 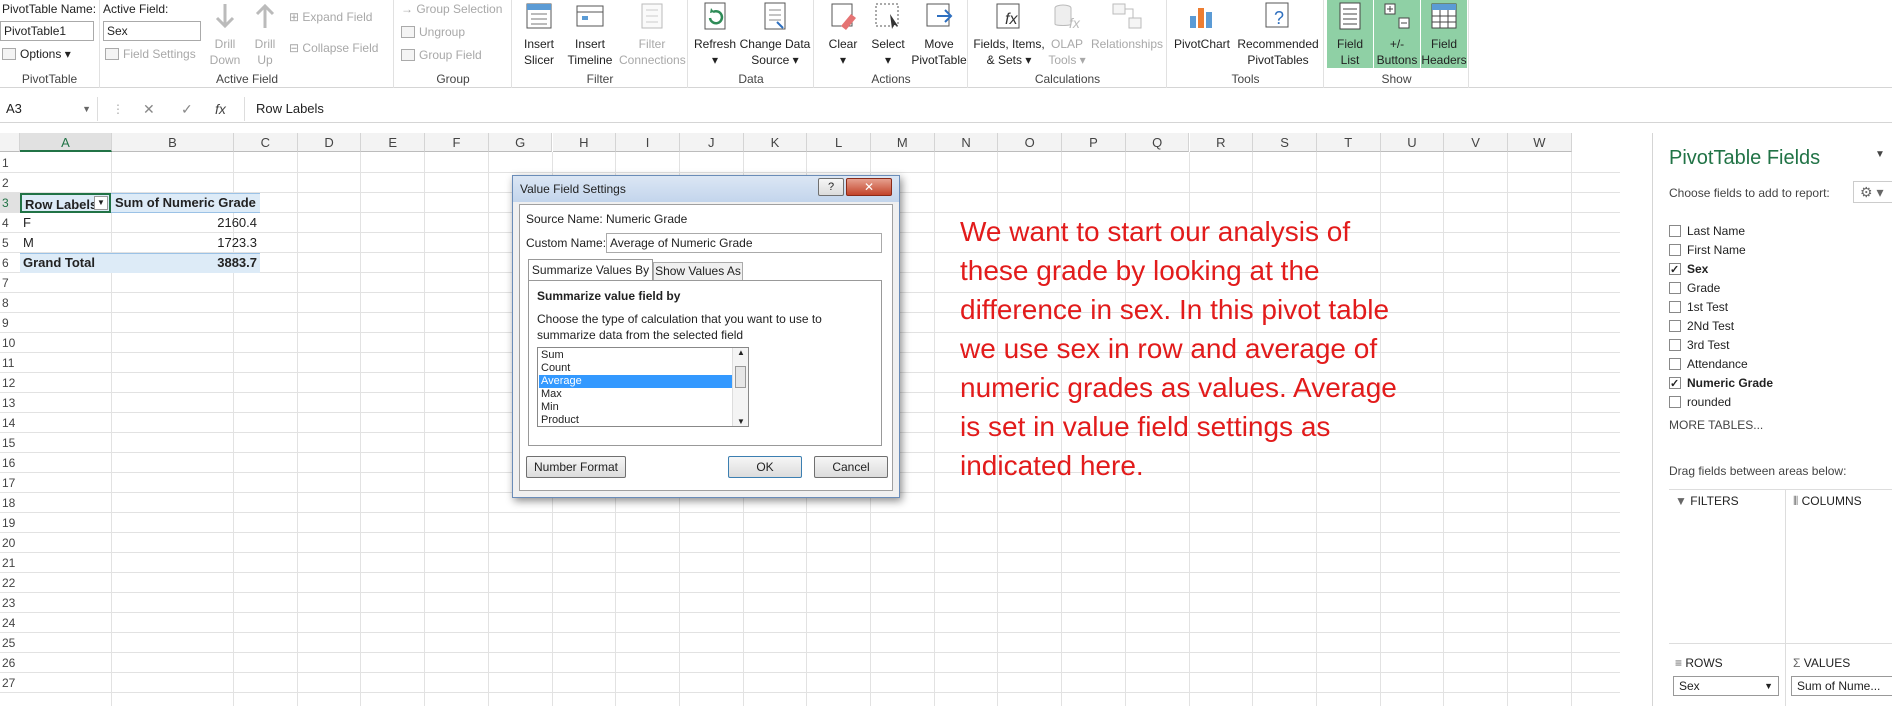 I want to click on row-header: 27, so click(x=10, y=683).